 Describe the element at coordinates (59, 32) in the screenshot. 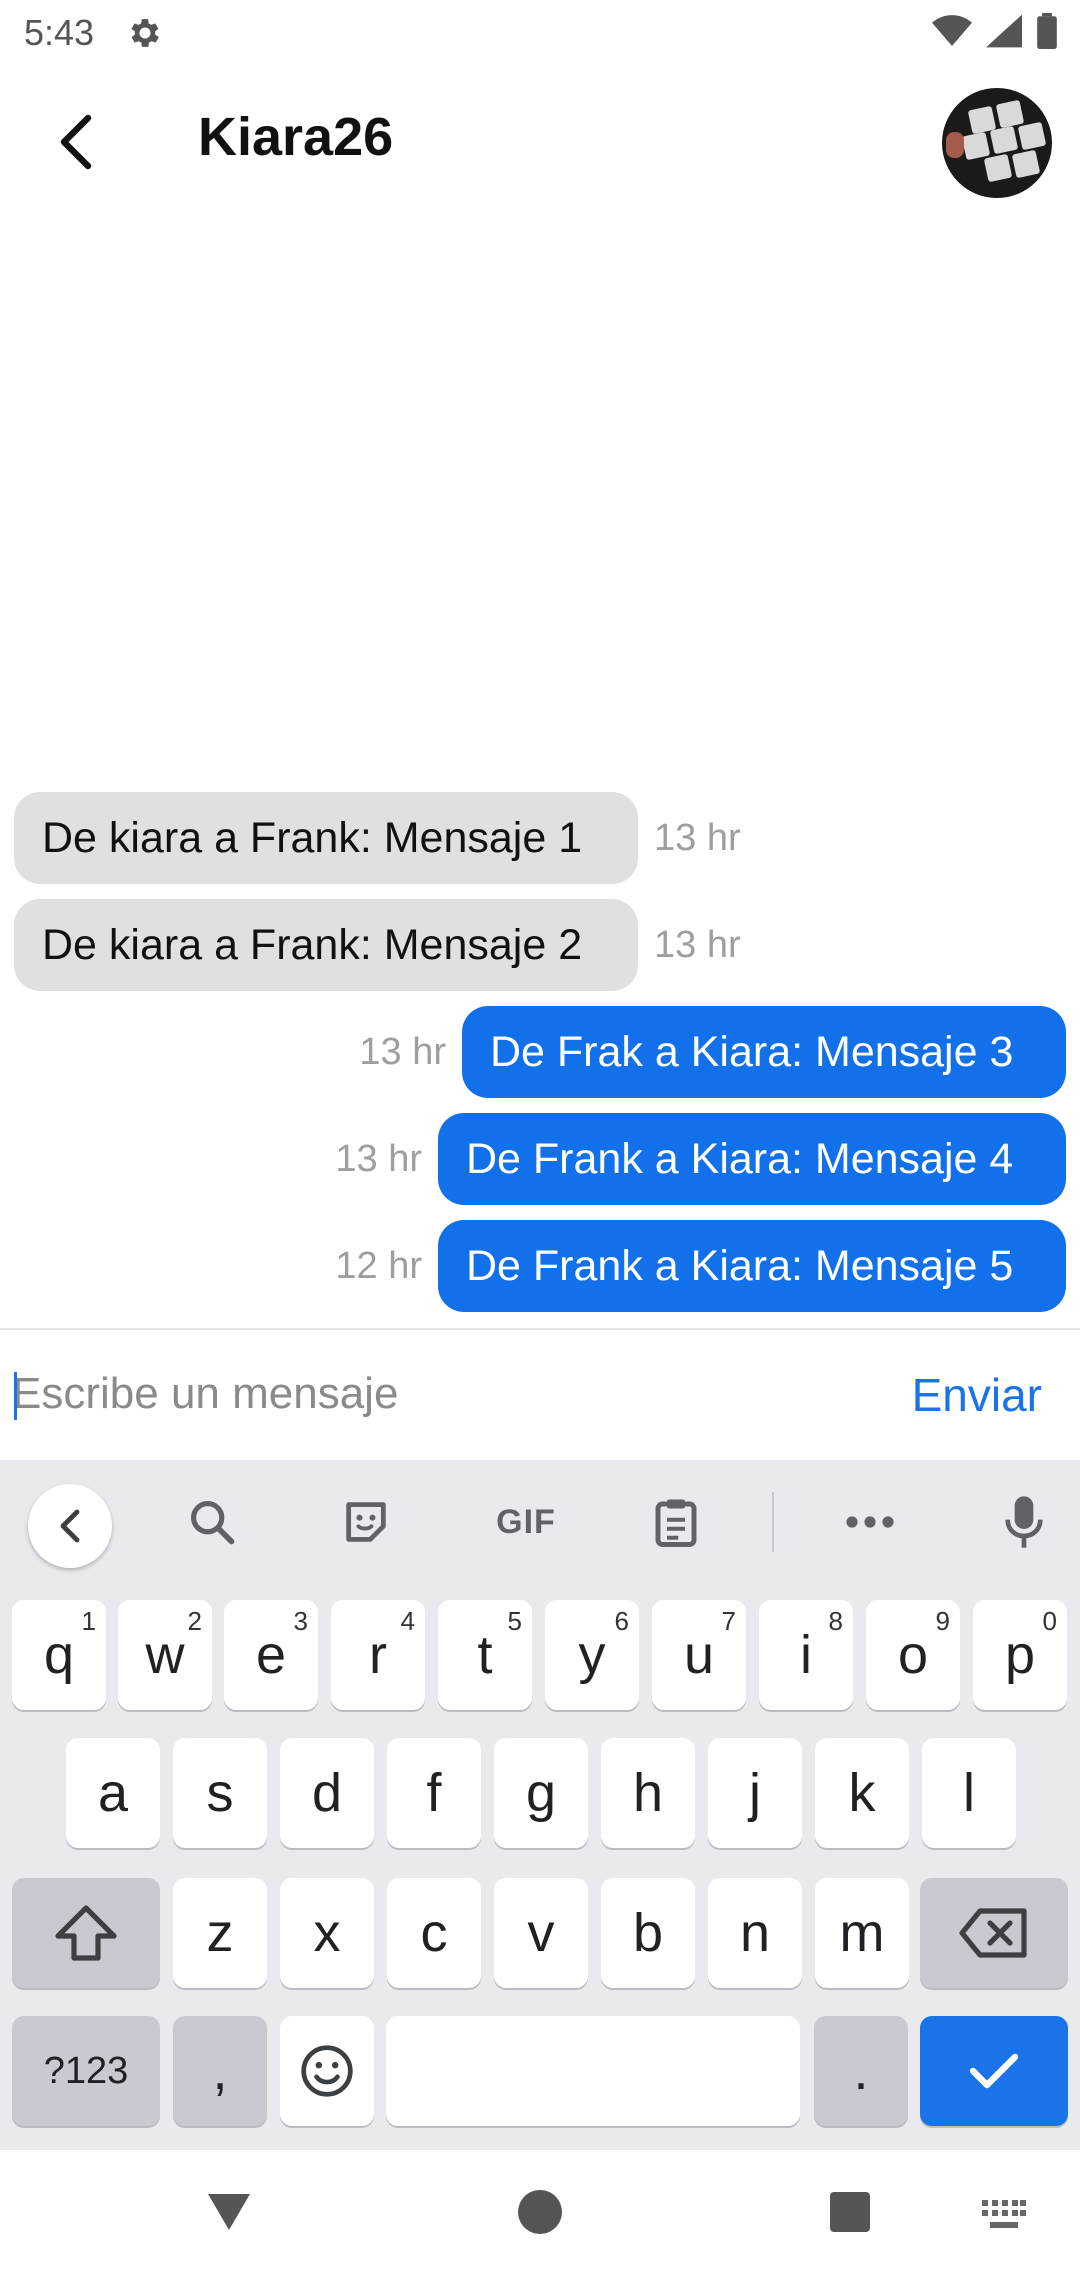

I see `status-time: 5:43` at that location.